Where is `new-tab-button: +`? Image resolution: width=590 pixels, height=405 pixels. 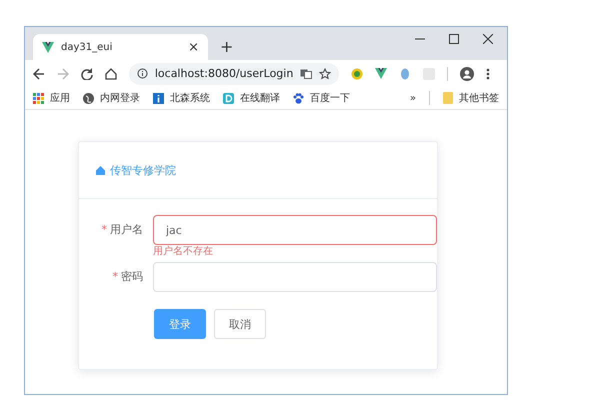
new-tab-button: + is located at coordinates (227, 46).